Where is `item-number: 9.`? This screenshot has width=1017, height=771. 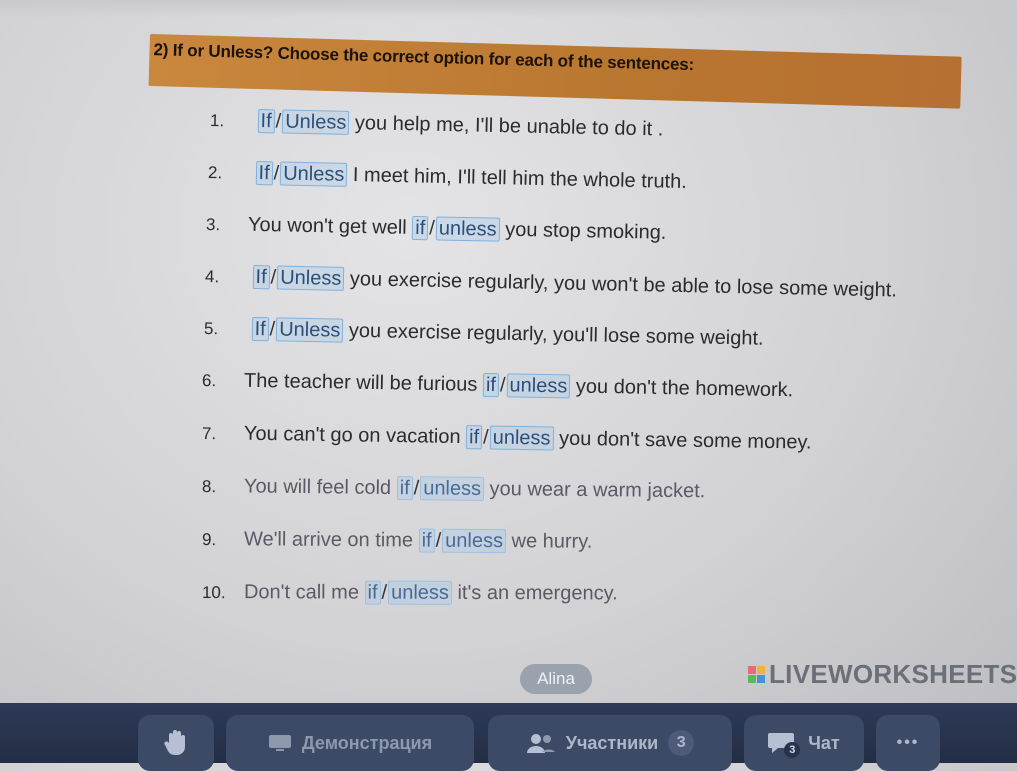
item-number: 9. is located at coordinates (223, 540).